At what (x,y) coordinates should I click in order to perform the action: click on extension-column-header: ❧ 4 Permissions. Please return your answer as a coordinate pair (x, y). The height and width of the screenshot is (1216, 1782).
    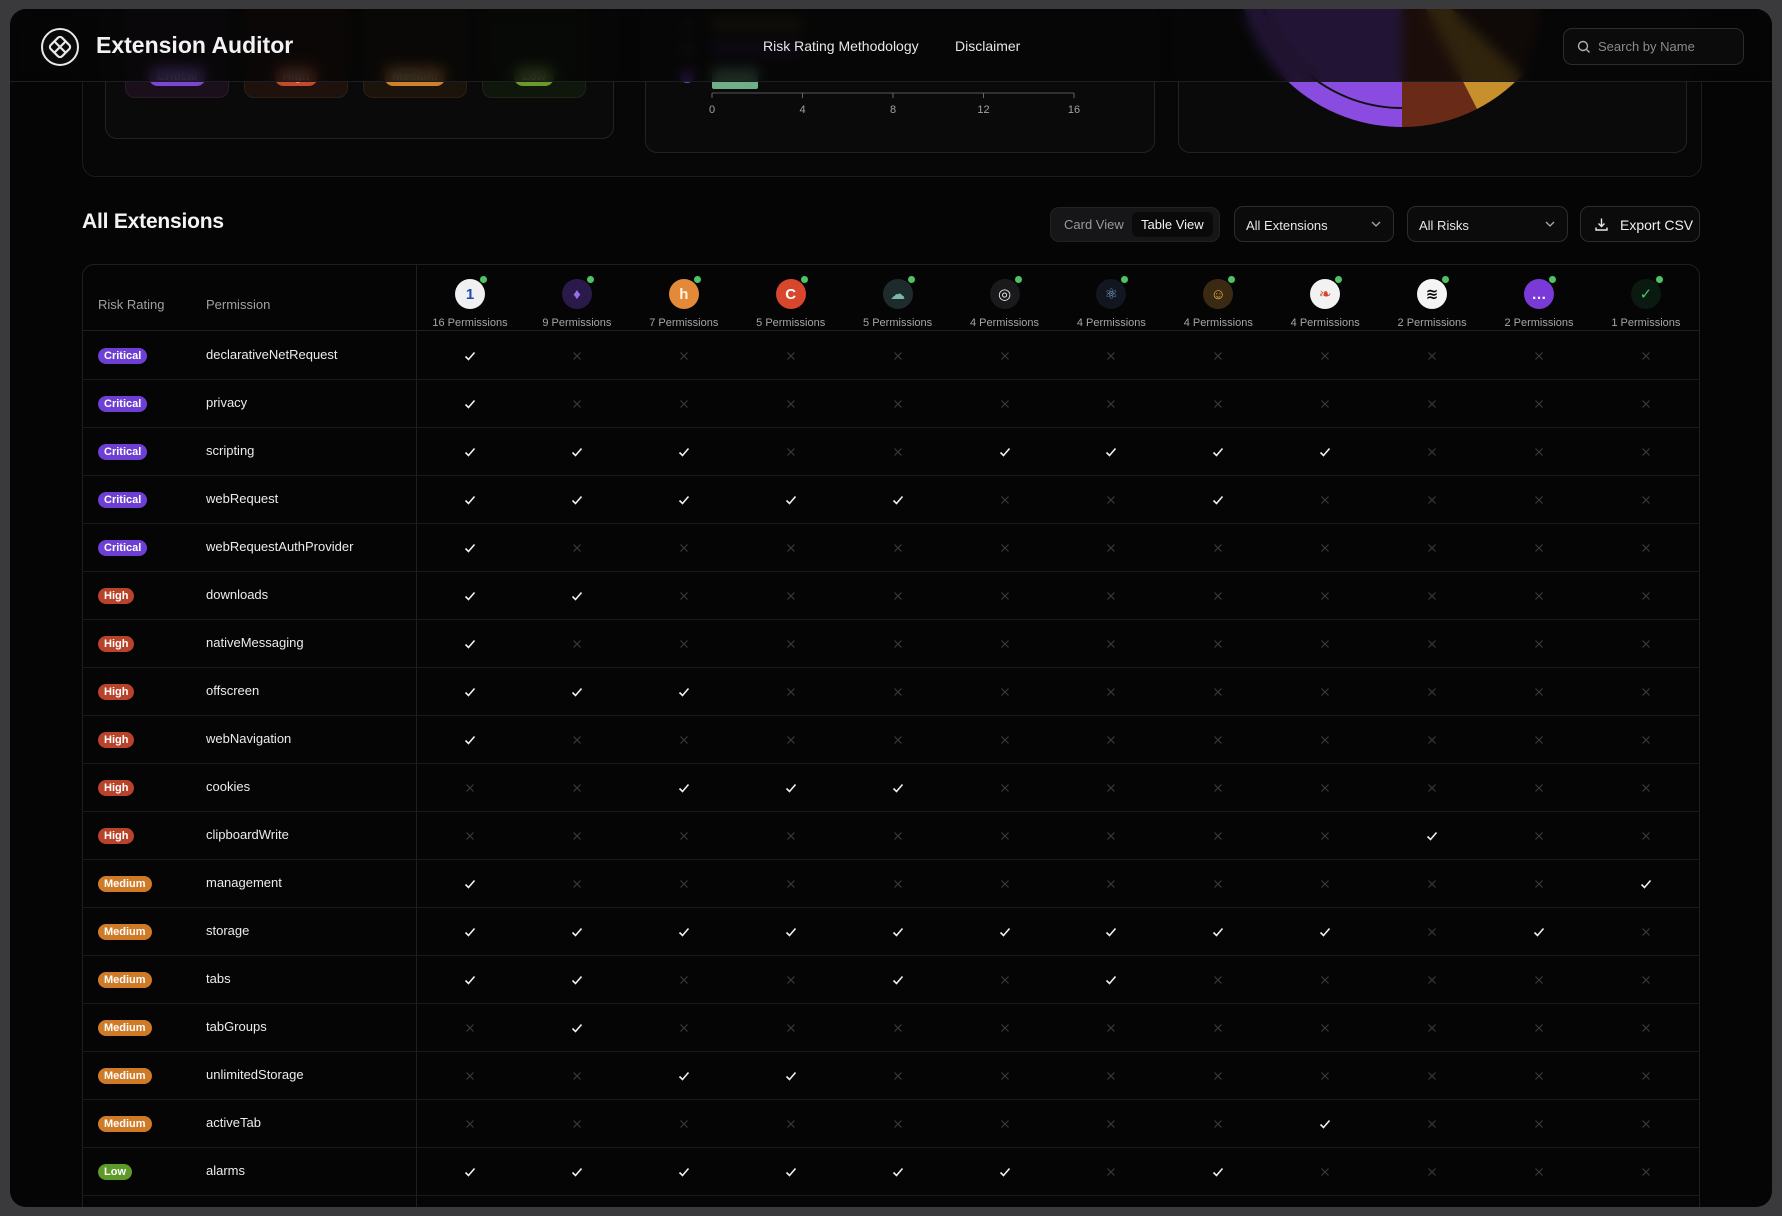
    Looking at the image, I should click on (1325, 298).